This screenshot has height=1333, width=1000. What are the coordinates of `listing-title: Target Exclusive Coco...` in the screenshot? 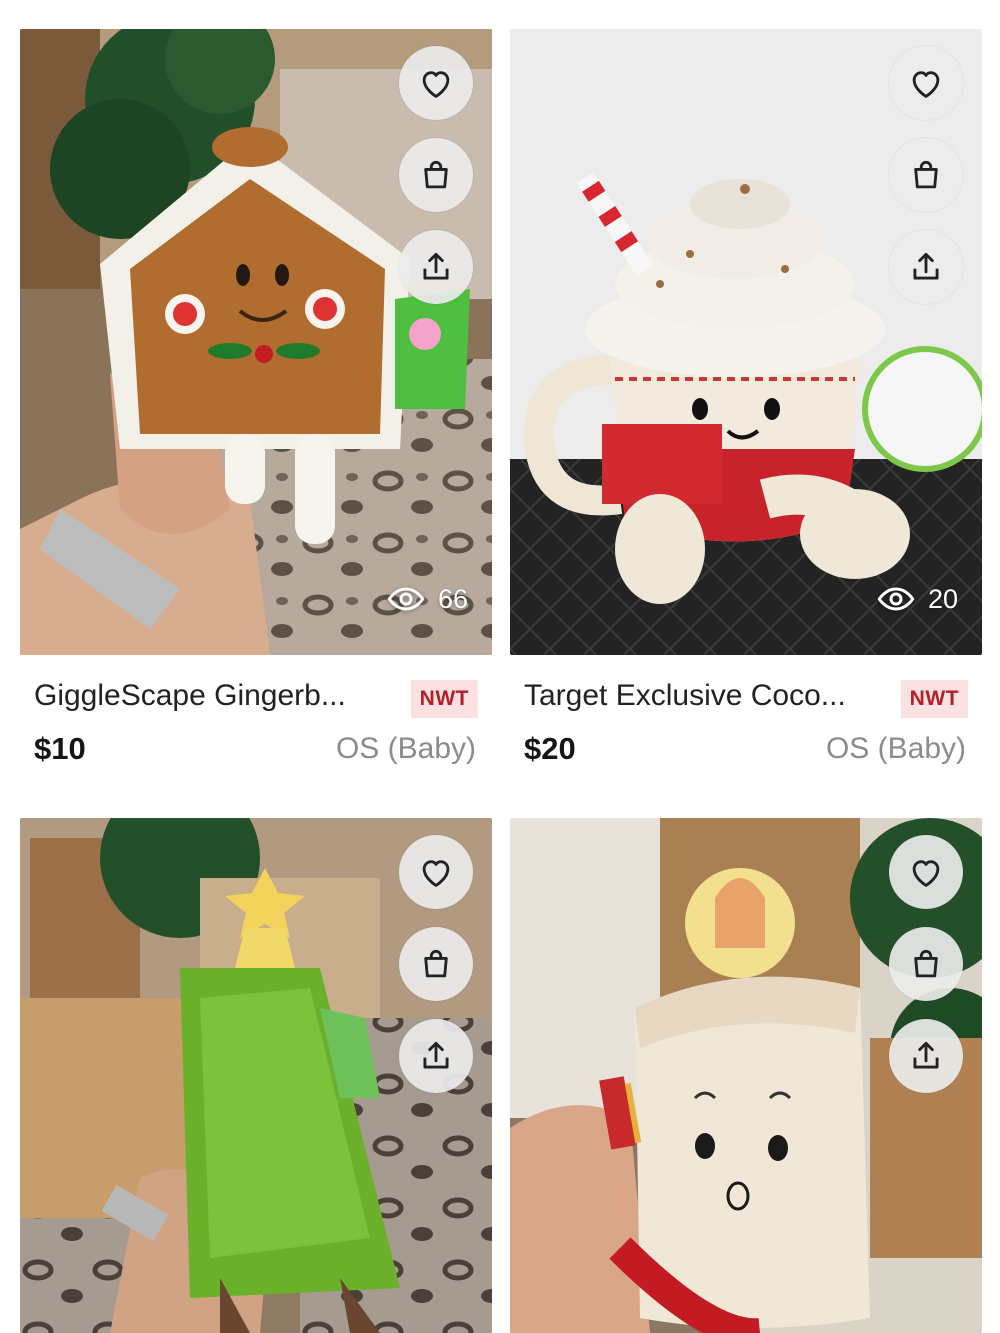 It's located at (685, 696).